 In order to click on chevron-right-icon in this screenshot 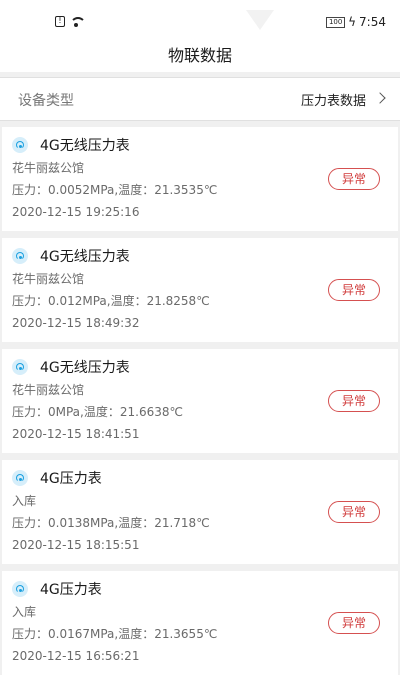, I will do `click(380, 98)`.